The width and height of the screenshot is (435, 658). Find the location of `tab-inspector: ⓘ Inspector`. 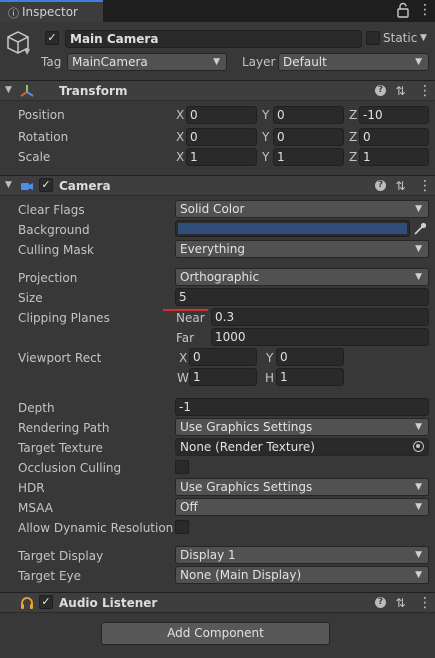

tab-inspector: ⓘ Inspector is located at coordinates (51, 11).